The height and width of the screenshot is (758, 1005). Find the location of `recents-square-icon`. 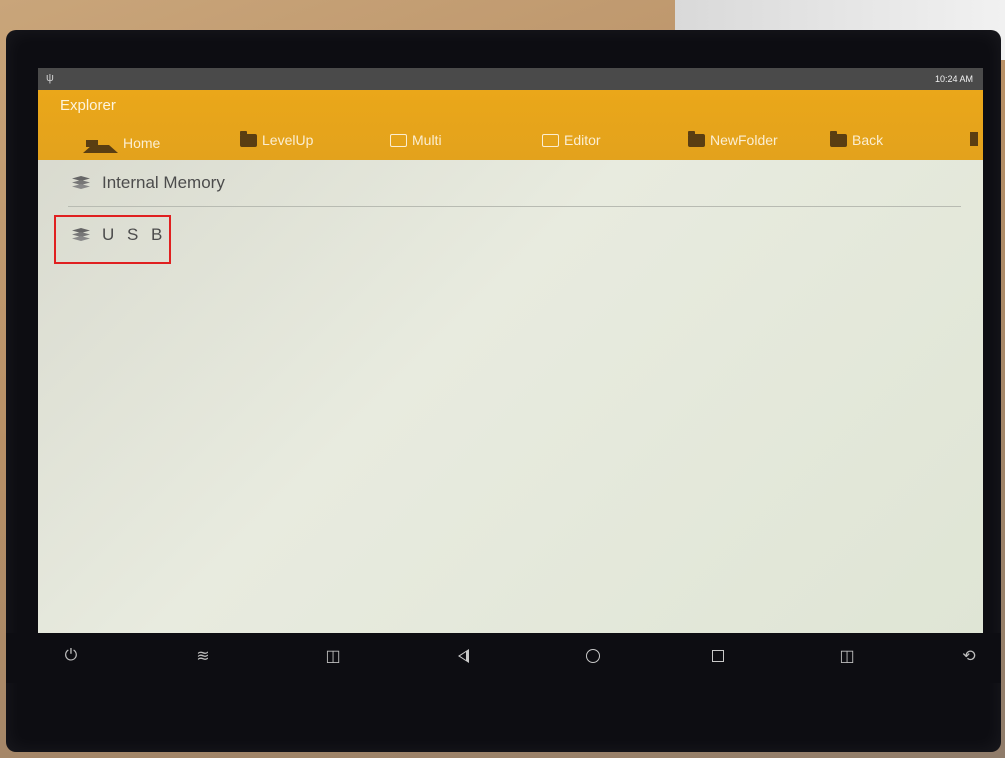

recents-square-icon is located at coordinates (718, 656).